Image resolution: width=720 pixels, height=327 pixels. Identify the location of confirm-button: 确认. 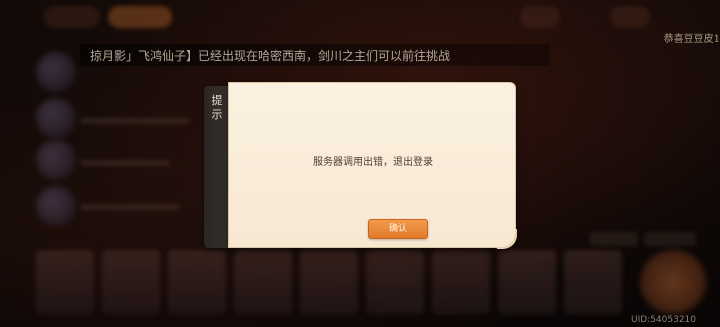
(398, 229).